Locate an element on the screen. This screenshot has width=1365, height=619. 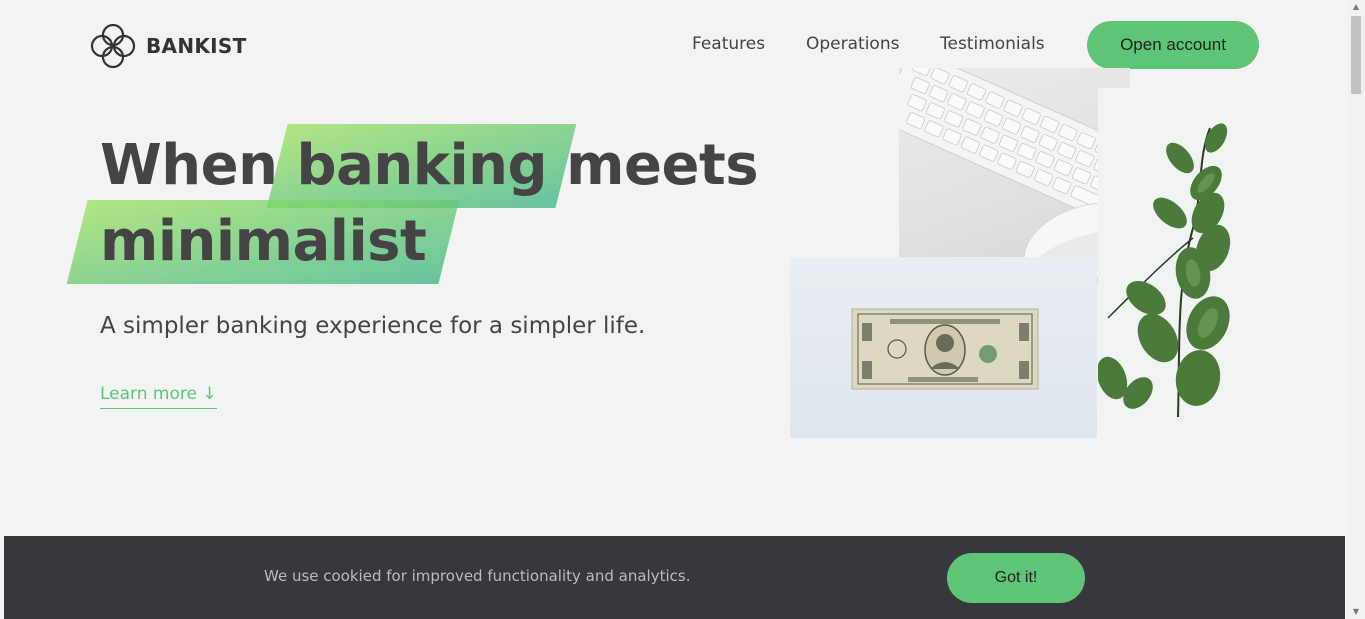
hero-image-keyboard is located at coordinates (1014, 176).